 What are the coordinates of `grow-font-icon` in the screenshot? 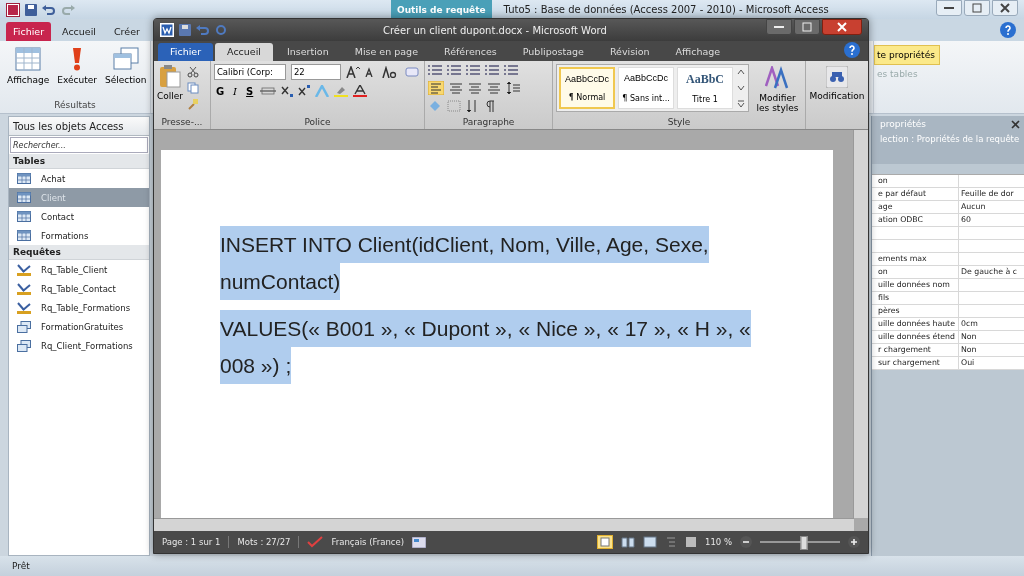 It's located at (352, 72).